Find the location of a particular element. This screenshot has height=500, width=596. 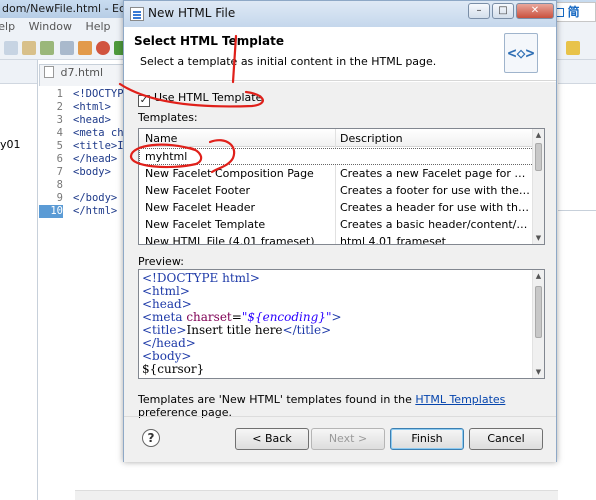

template-name: New Facelet Composition Page is located at coordinates (229, 173).